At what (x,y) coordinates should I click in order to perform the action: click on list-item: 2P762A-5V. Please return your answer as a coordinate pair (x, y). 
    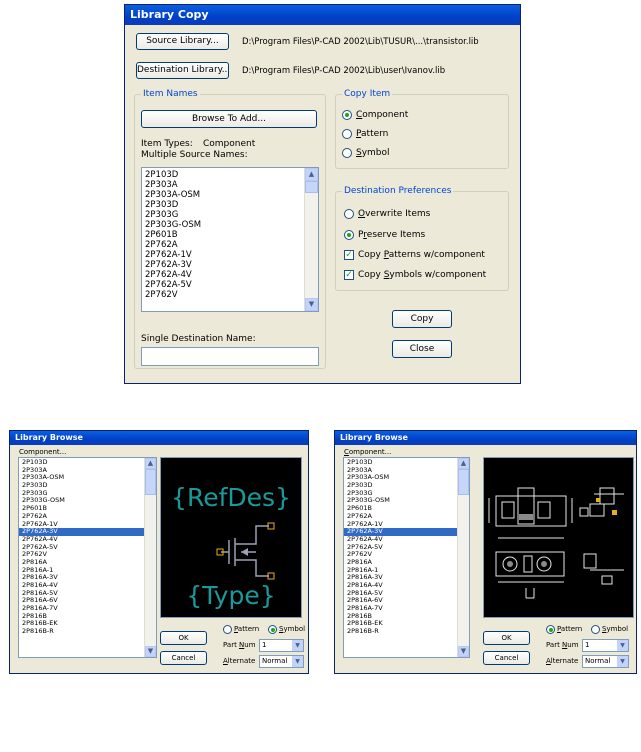
    Looking at the image, I should click on (230, 285).